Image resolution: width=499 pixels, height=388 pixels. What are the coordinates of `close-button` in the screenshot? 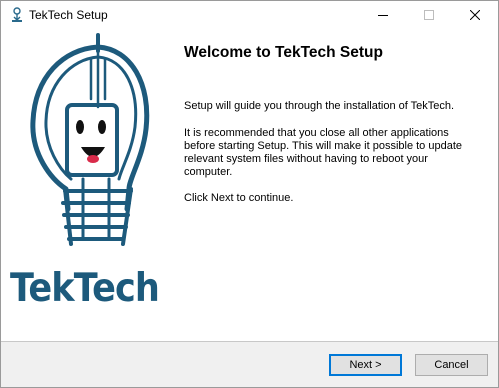 It's located at (475, 15).